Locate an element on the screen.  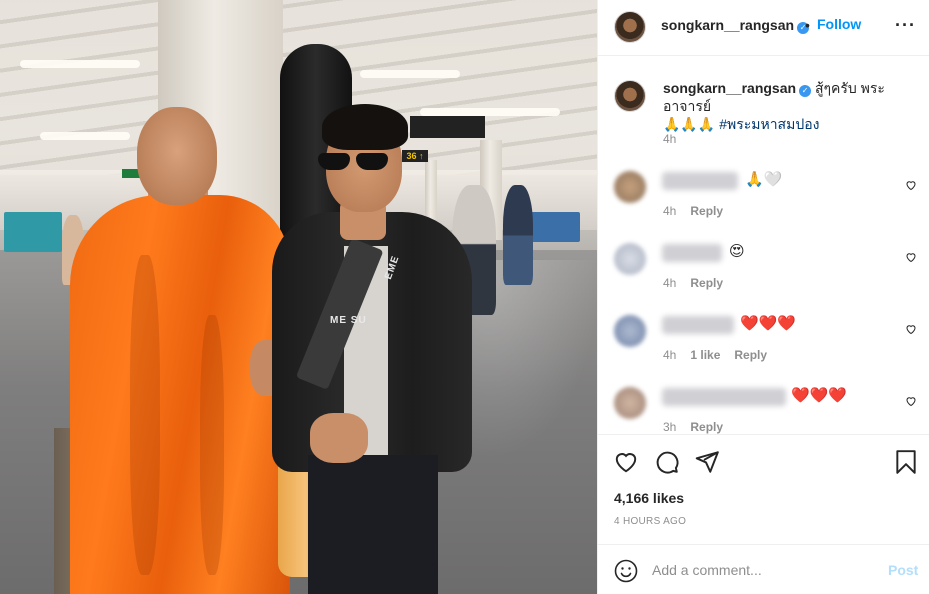
comment-text: 😍 is located at coordinates (737, 251).